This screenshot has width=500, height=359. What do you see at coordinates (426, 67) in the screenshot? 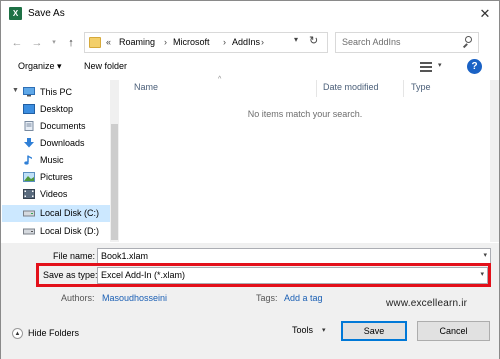
I see `view-options-icon` at bounding box center [426, 67].